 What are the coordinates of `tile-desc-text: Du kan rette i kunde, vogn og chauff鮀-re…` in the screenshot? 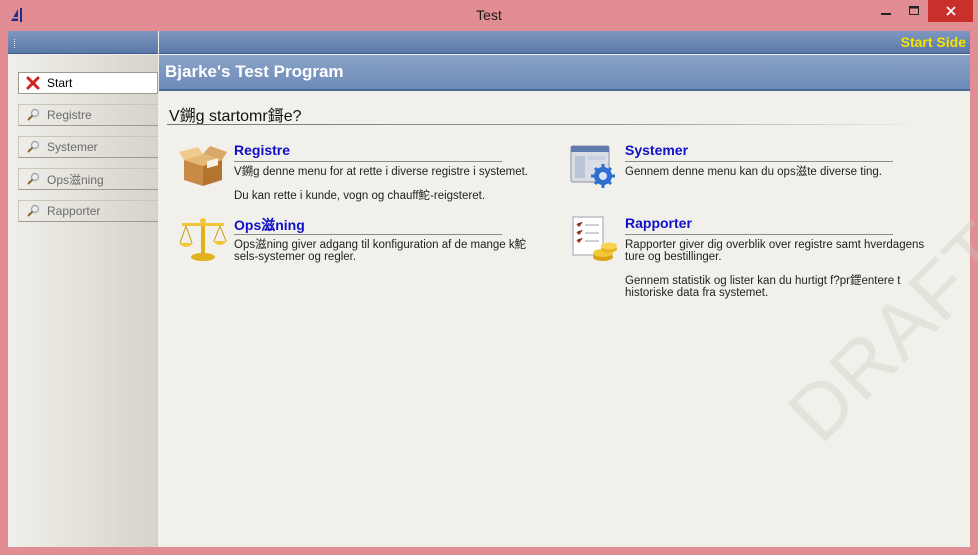 It's located at (360, 196).